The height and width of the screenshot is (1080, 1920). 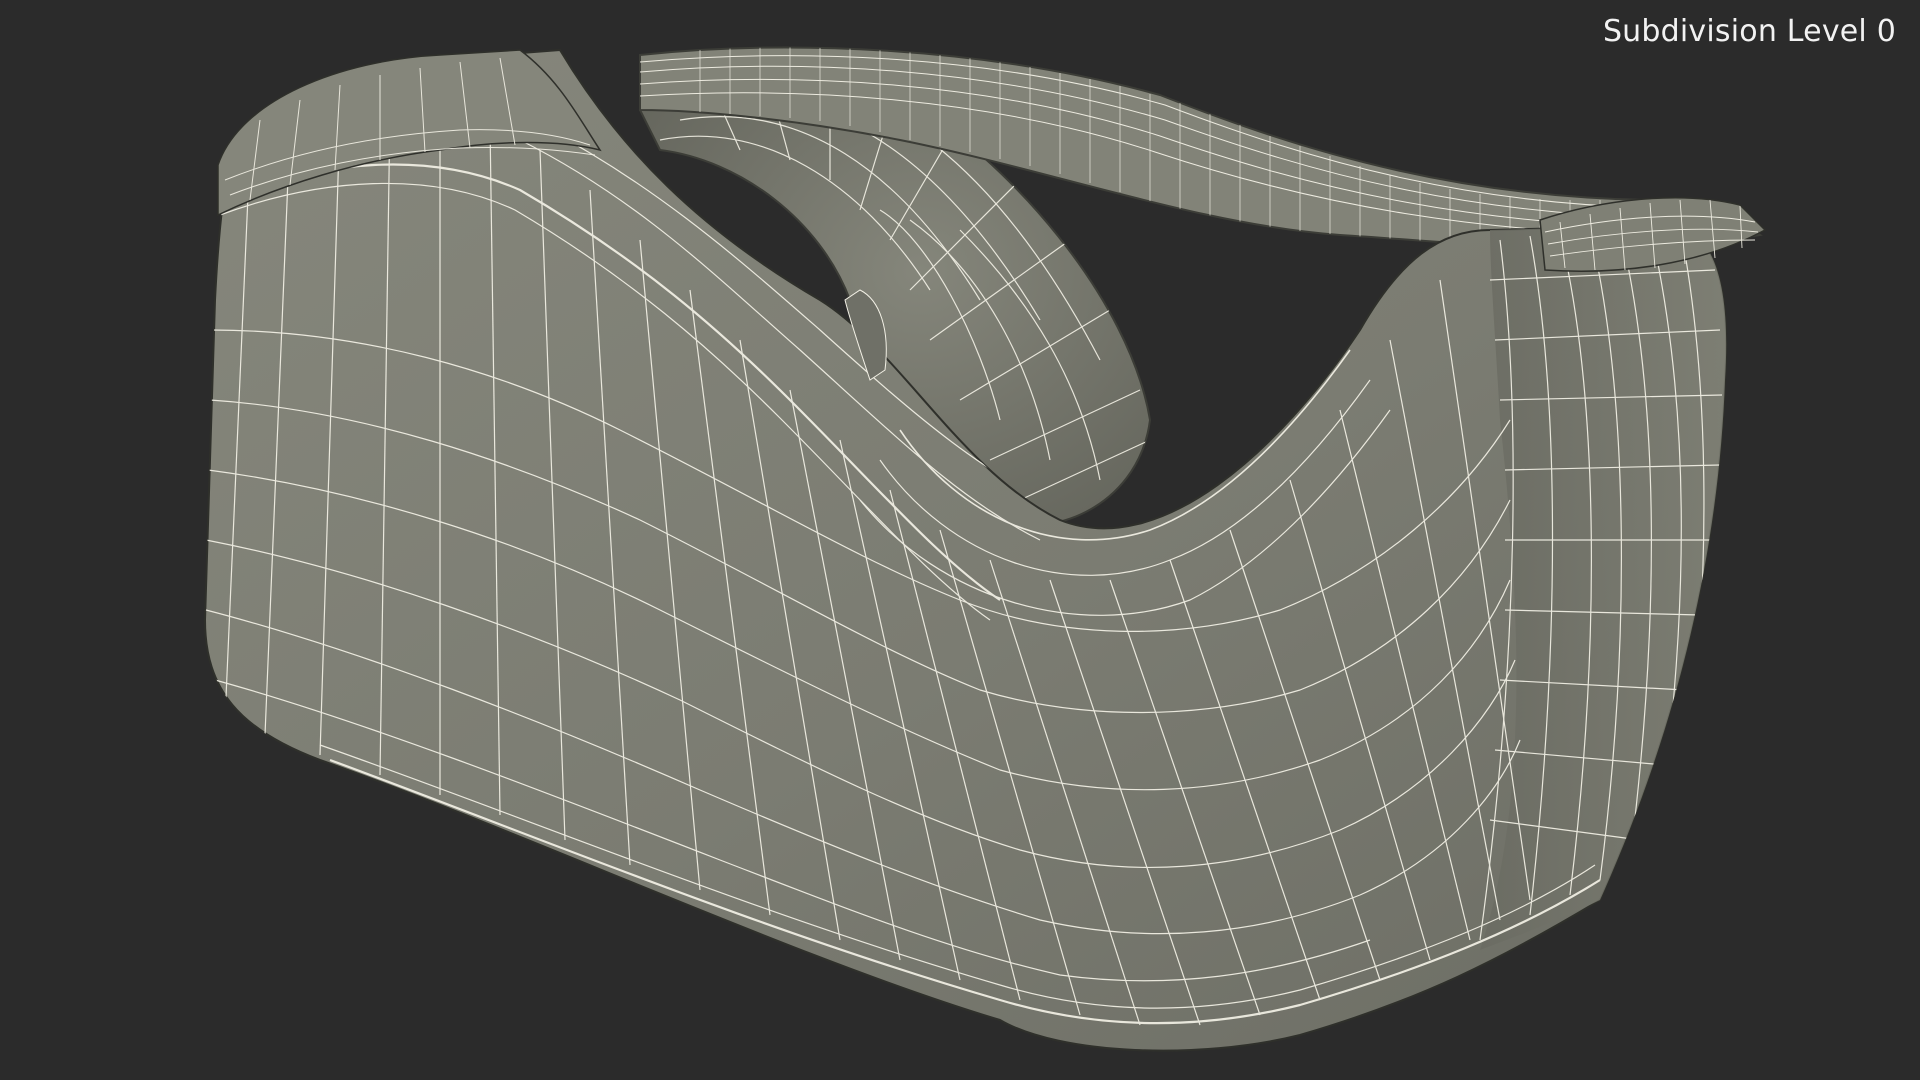 What do you see at coordinates (1749, 31) in the screenshot?
I see `subdivision-level-label: Subdivision Level 0` at bounding box center [1749, 31].